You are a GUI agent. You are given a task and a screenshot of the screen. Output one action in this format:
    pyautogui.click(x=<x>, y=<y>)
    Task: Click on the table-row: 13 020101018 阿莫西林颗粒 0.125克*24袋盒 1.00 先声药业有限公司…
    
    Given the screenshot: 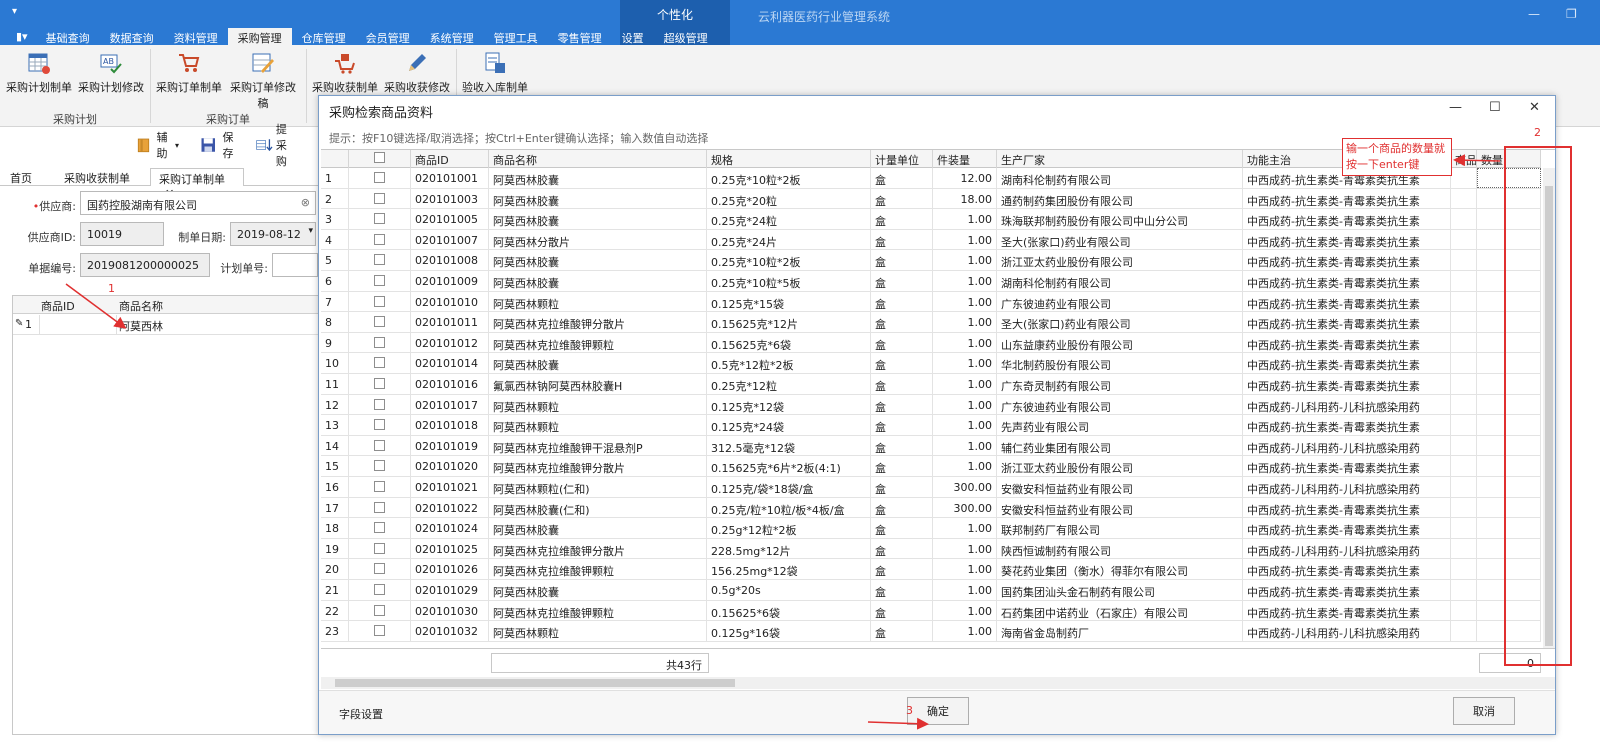 What is the action you would take?
    pyautogui.click(x=931, y=425)
    